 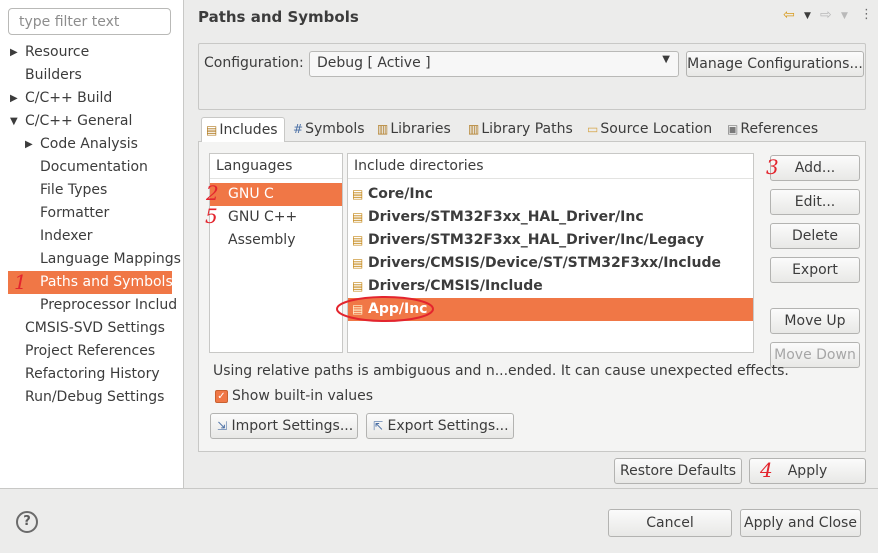 I want to click on back-dropdown-icon: ▼, so click(x=807, y=16).